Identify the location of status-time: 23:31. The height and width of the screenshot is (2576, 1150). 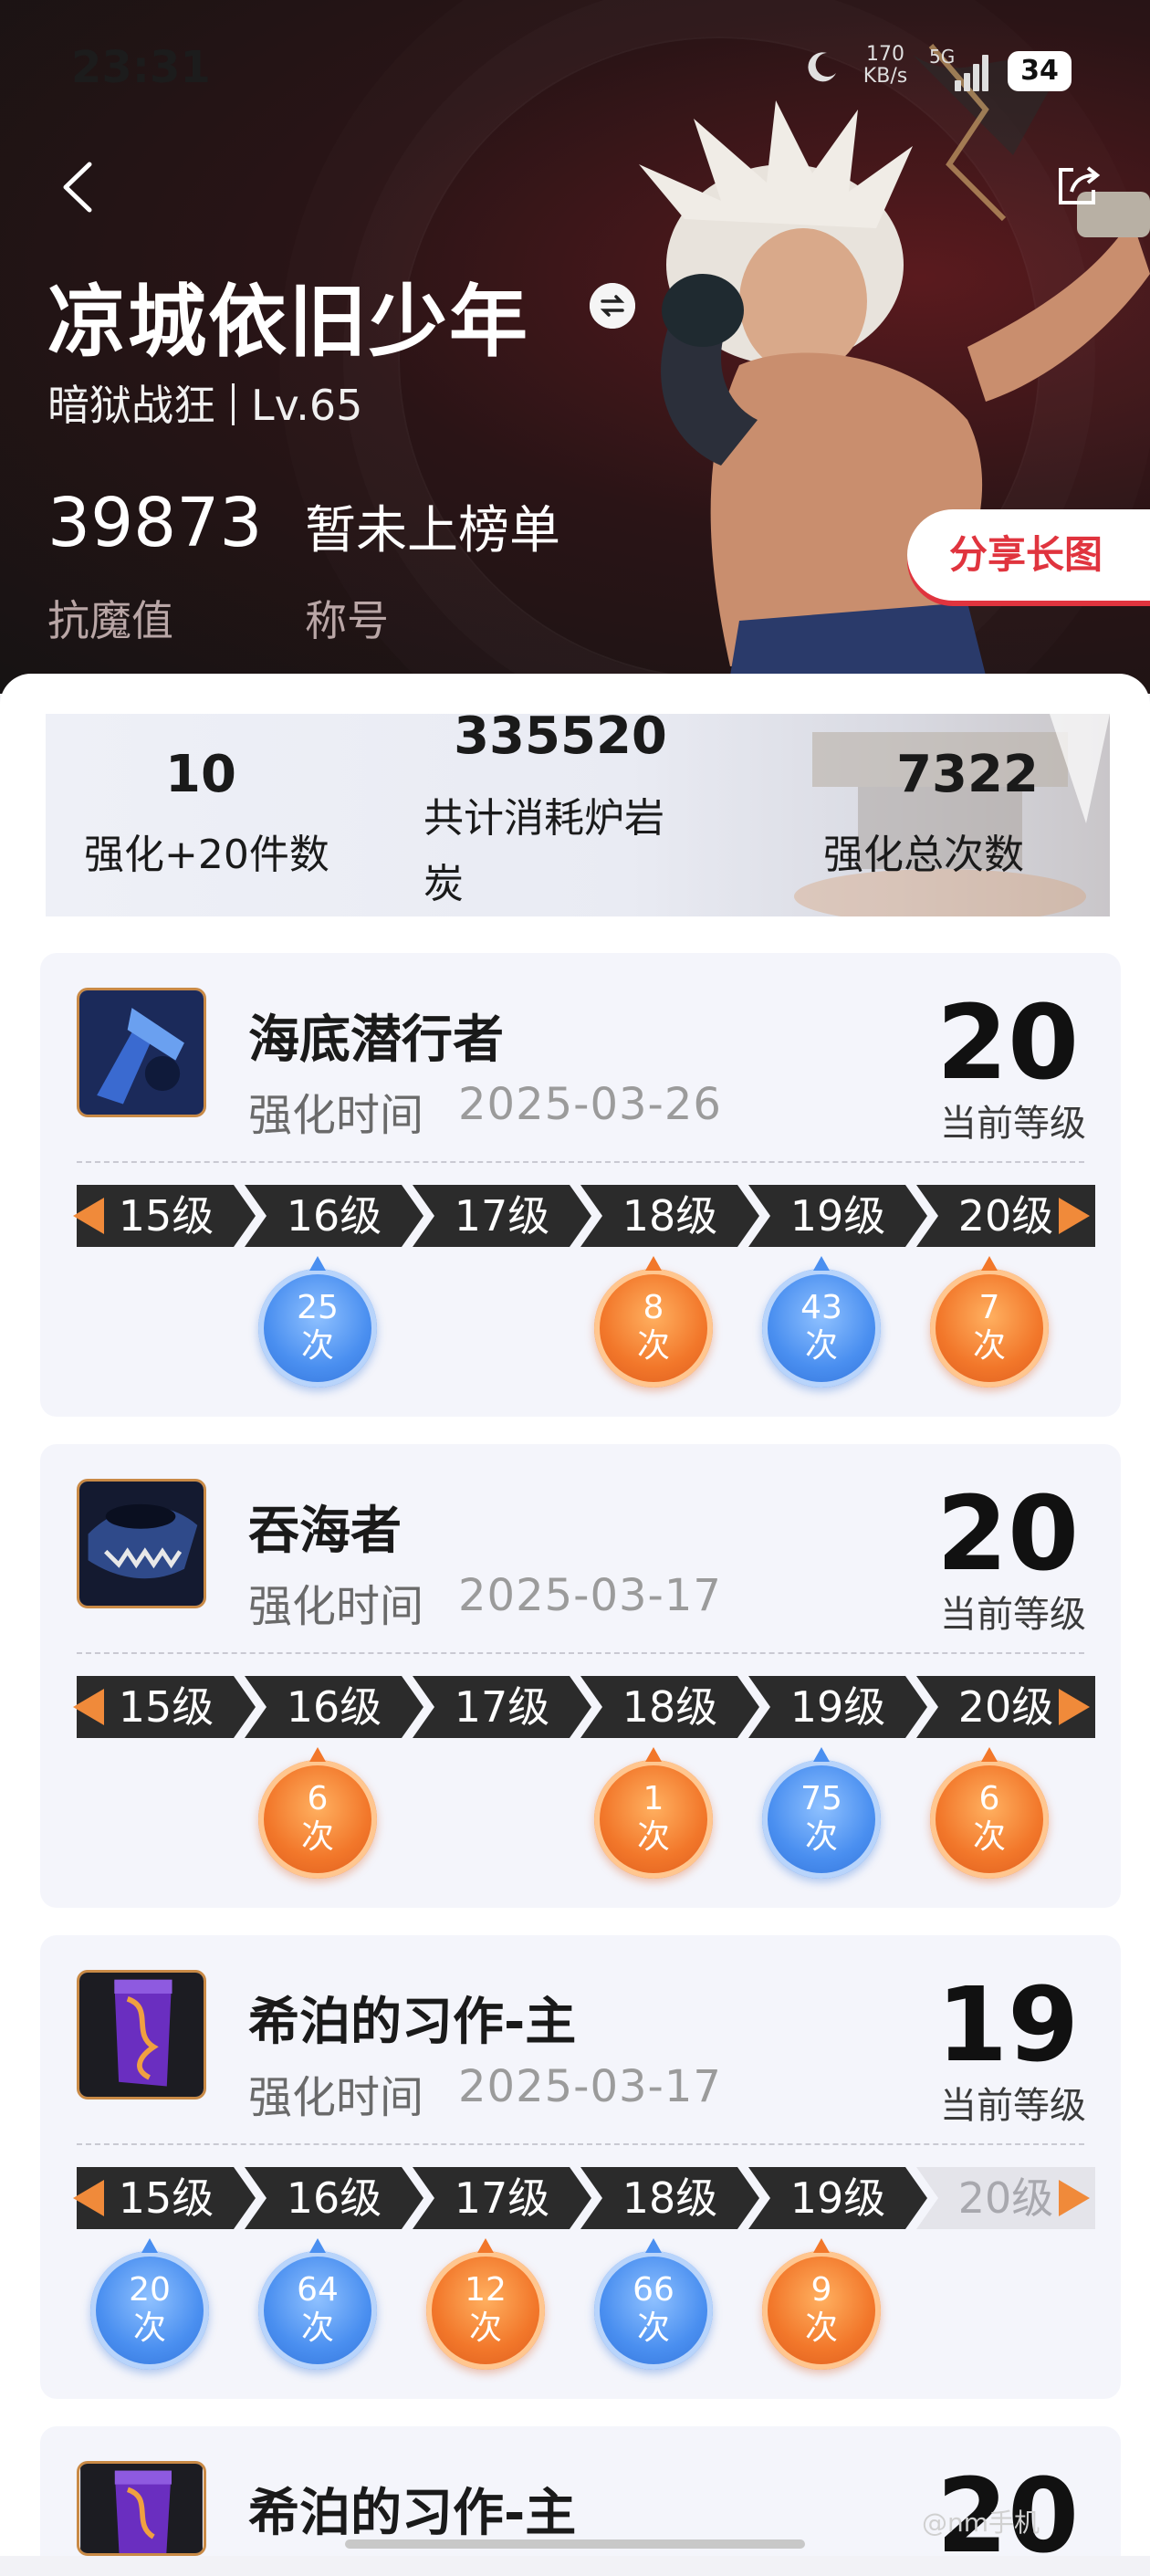
(141, 67).